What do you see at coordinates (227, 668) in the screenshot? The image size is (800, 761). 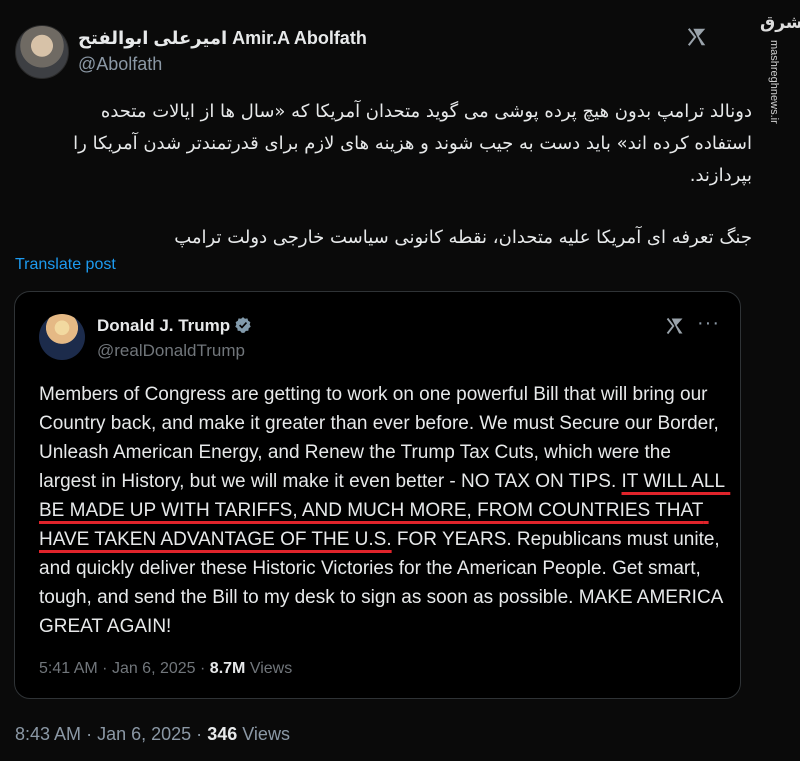 I see `quoted-views-count: 8.7M` at bounding box center [227, 668].